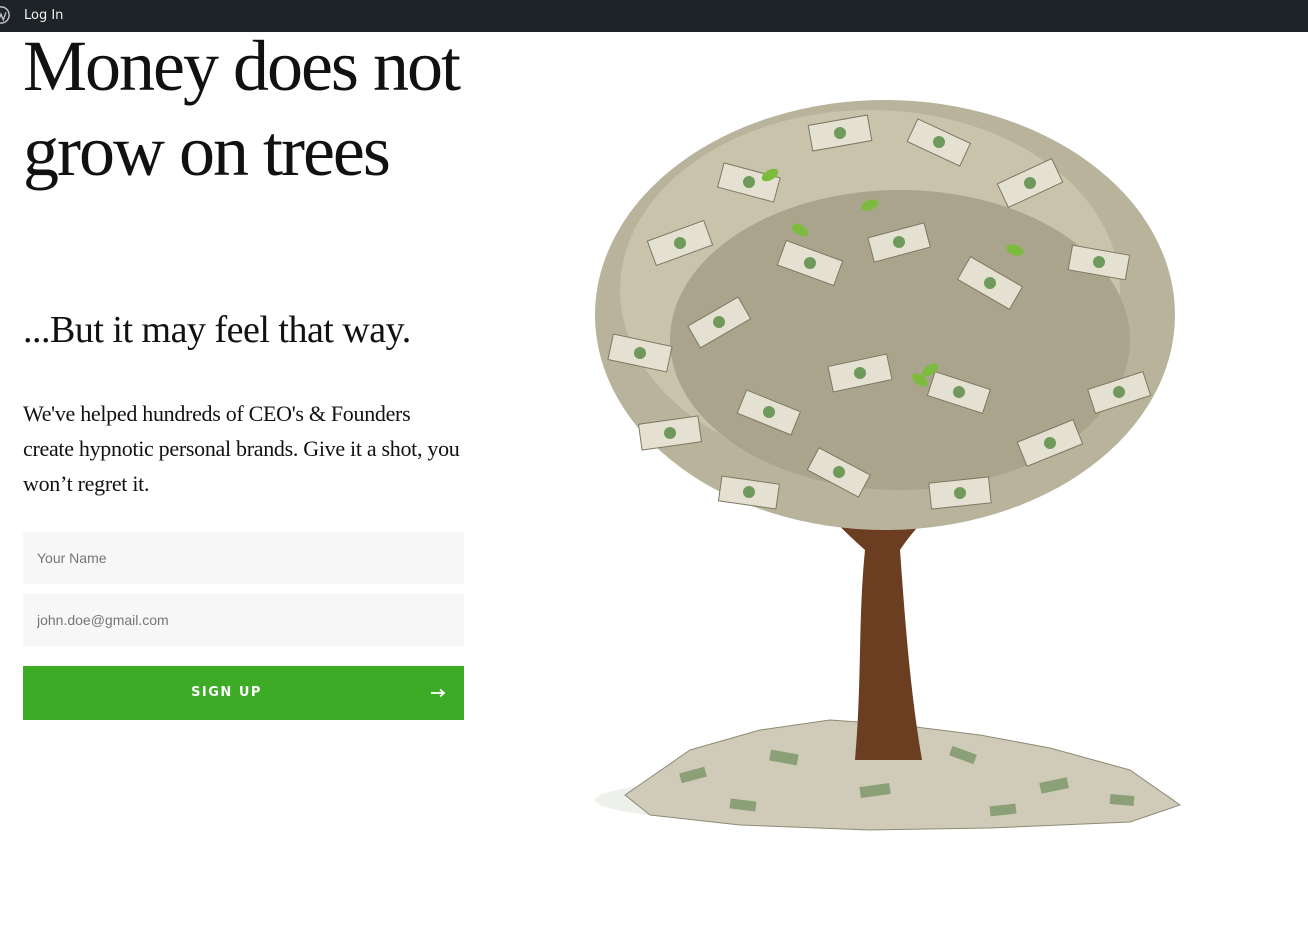  I want to click on subheadline: ...But it may feel that way., so click(217, 330).